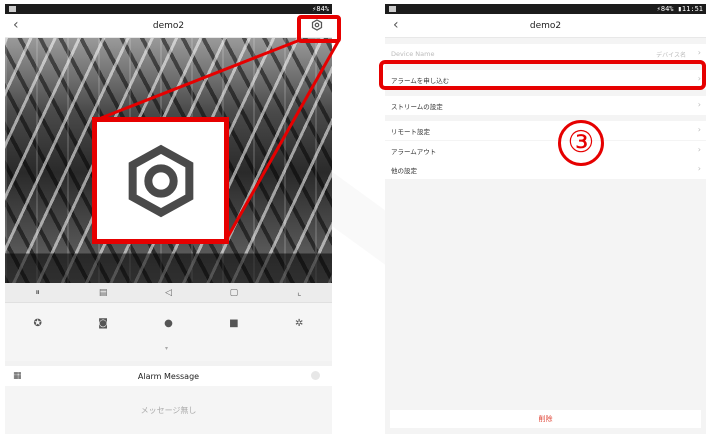  I want to click on volume-icon: ◁, so click(168, 293).